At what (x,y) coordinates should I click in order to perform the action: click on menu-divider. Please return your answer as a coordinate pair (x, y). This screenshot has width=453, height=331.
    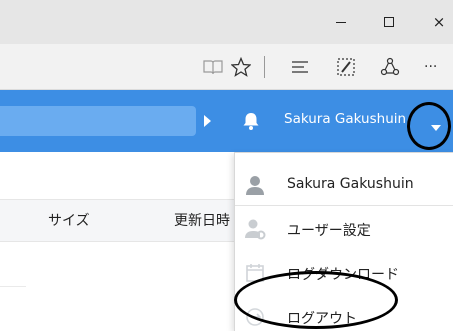
    Looking at the image, I should click on (344, 205).